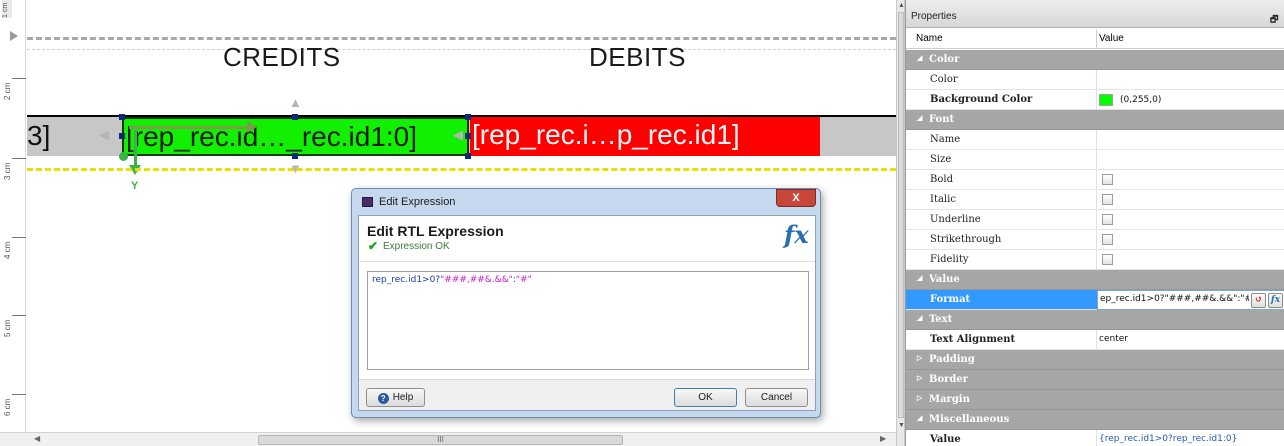 The height and width of the screenshot is (446, 1284). Describe the element at coordinates (1095, 340) in the screenshot. I see `property-text-alignment: Text Alignment center` at that location.